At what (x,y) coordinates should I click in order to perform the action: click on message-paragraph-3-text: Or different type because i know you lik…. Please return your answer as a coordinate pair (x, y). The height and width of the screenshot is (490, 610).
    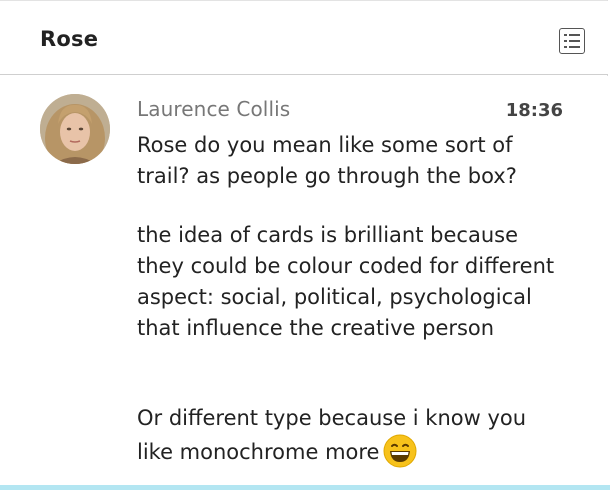
    Looking at the image, I should click on (332, 435).